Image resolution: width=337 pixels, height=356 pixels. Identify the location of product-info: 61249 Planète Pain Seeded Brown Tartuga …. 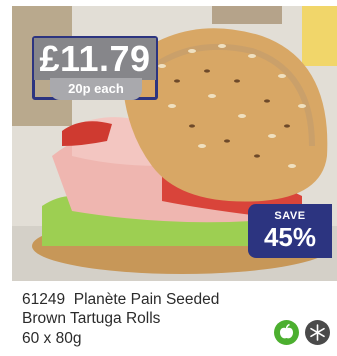
(147, 319).